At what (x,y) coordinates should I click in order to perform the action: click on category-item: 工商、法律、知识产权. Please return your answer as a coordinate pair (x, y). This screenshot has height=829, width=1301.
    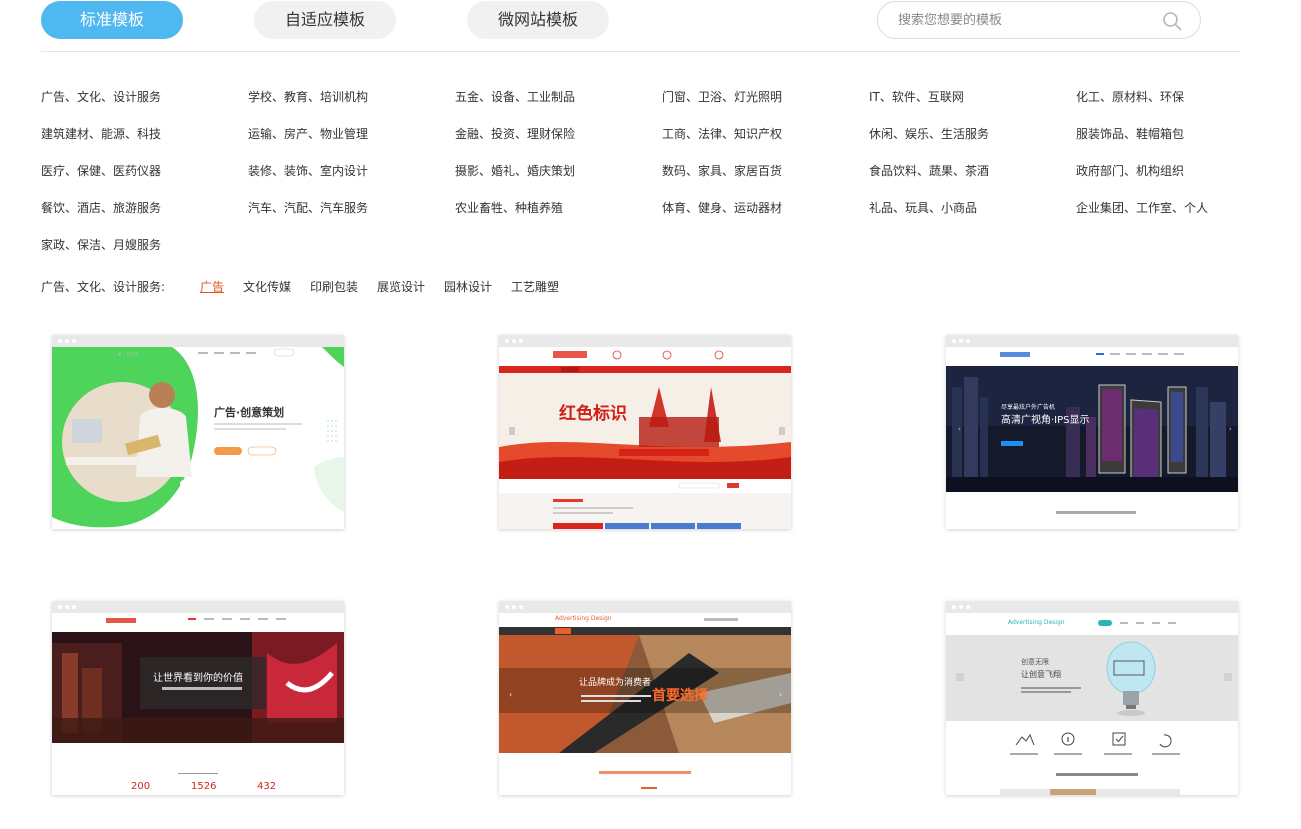
    Looking at the image, I should click on (722, 134).